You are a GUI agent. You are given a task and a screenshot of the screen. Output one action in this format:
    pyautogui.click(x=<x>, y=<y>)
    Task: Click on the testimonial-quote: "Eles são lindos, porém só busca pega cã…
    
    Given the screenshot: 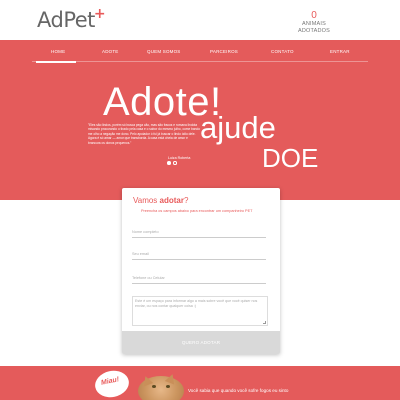 What is the action you would take?
    pyautogui.click(x=144, y=134)
    